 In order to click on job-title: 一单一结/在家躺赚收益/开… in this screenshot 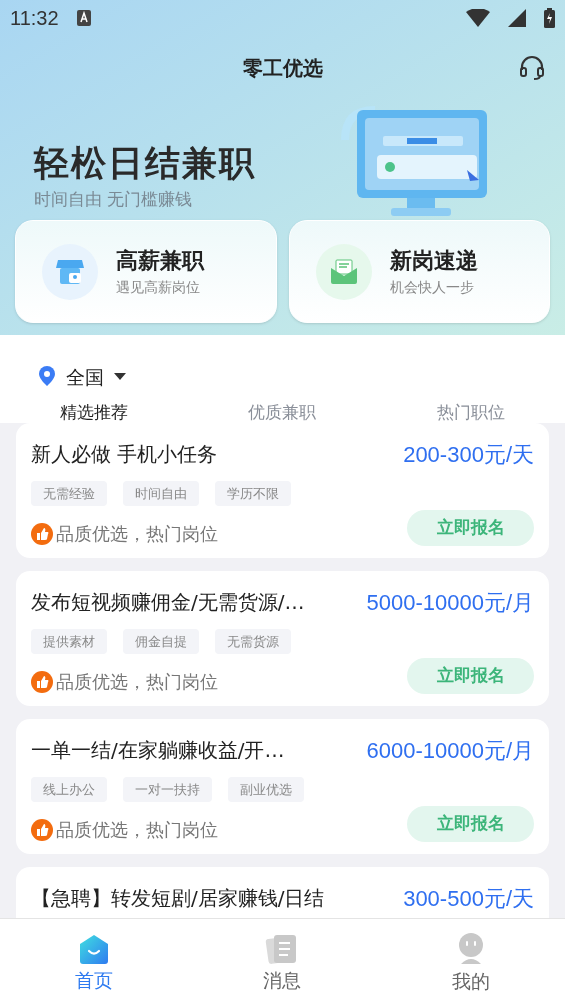, I will do `click(158, 751)`.